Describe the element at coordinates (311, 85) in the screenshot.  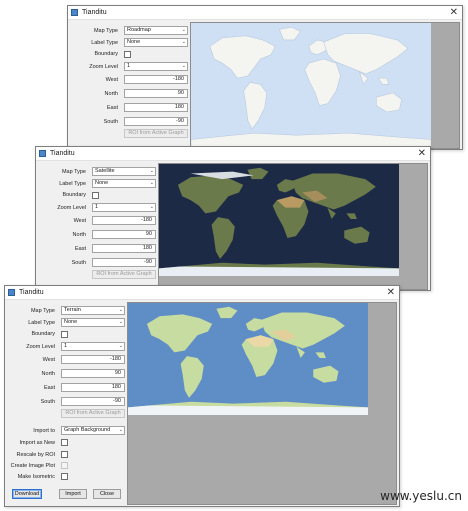
I see `roadmap-map-image` at that location.